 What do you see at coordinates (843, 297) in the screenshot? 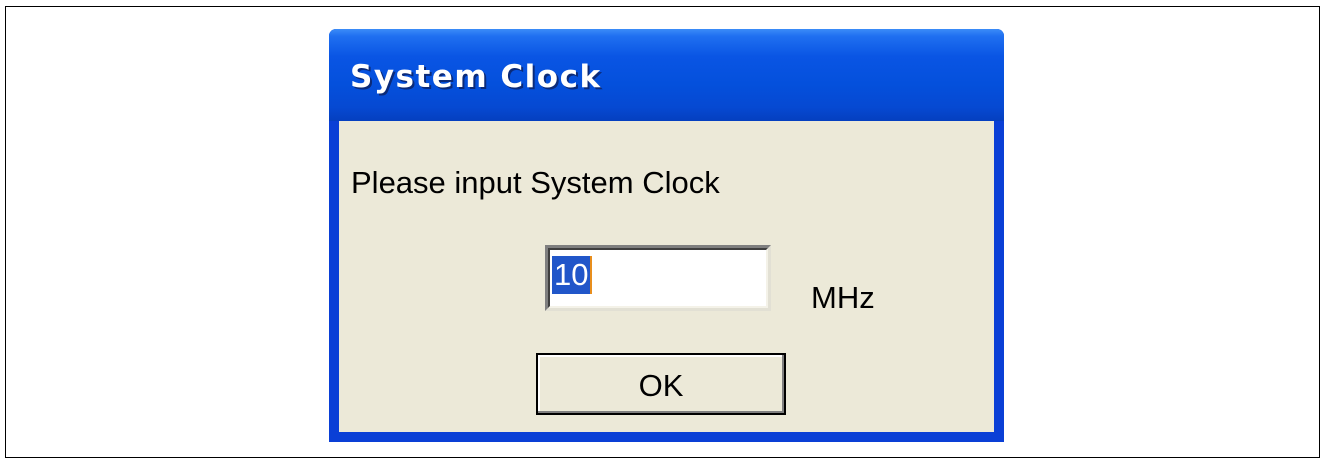
I see `unit-label: MHz` at bounding box center [843, 297].